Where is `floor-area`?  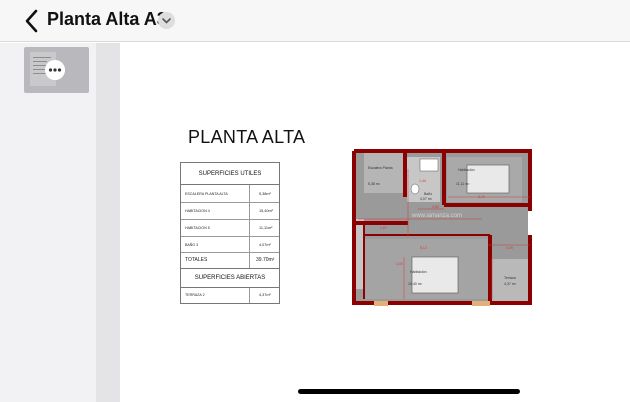
floor-area is located at coordinates (360, 254).